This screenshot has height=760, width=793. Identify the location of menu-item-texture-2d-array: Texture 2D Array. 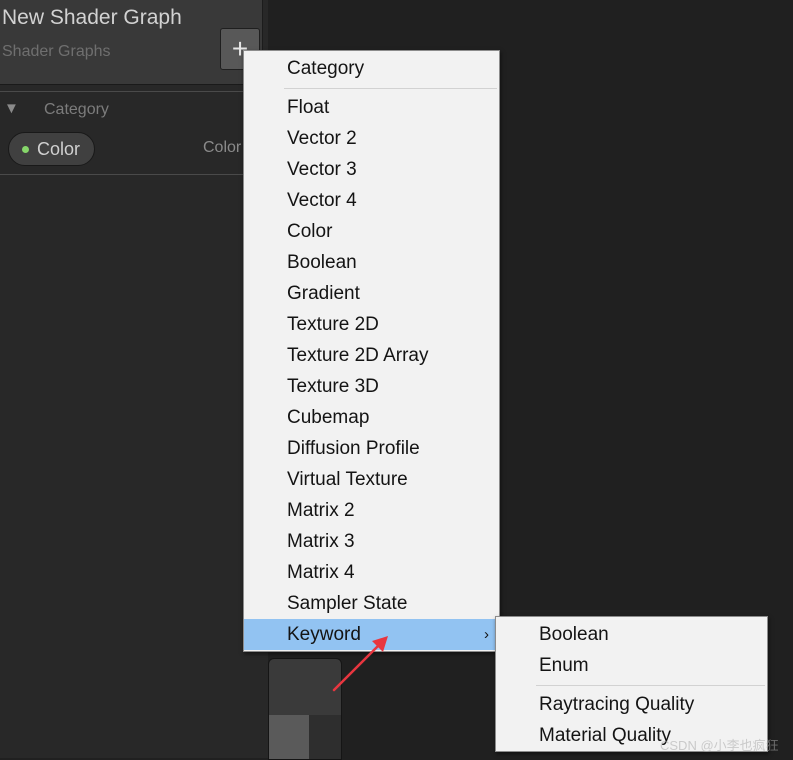
(371, 355).